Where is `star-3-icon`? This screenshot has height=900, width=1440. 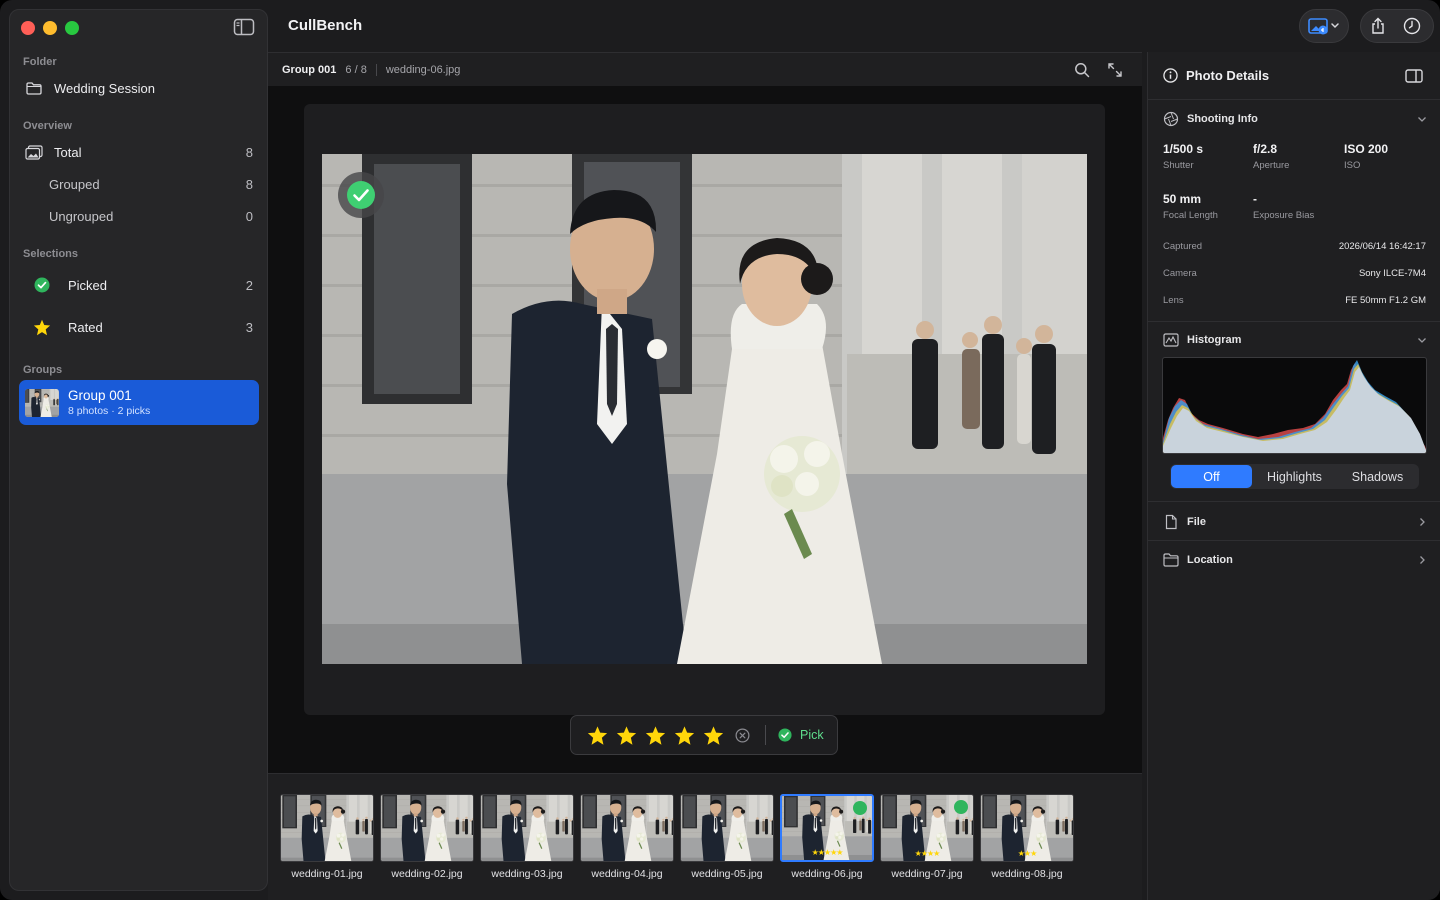
star-3-icon is located at coordinates (655, 735).